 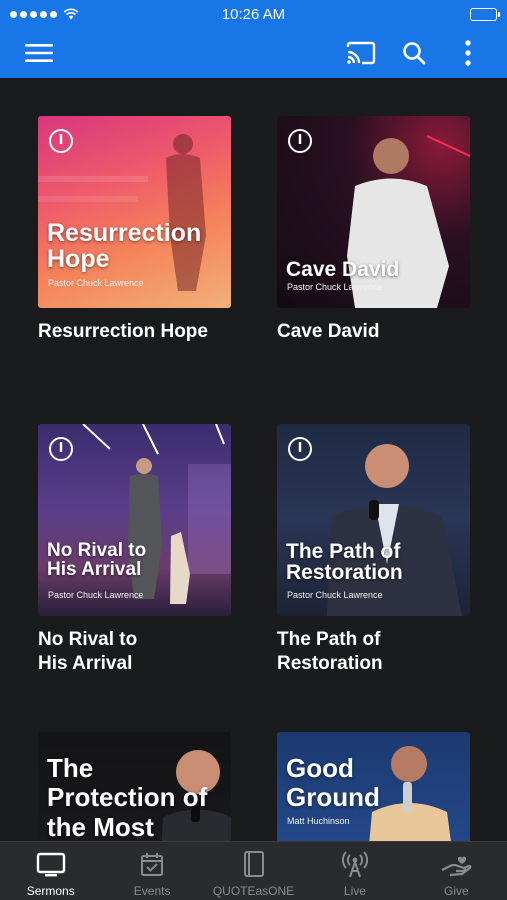 What do you see at coordinates (71, 14) in the screenshot?
I see `wifi-icon` at bounding box center [71, 14].